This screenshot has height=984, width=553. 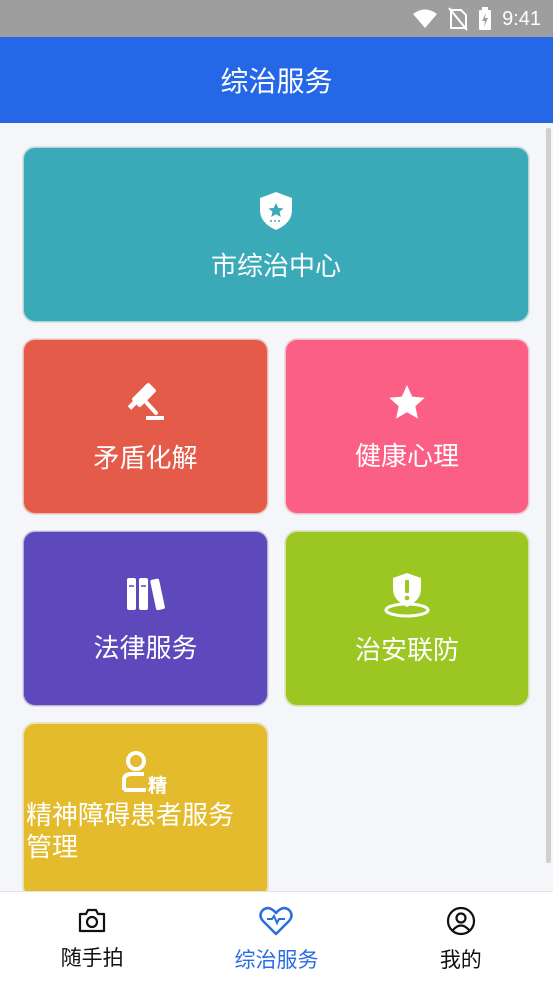 I want to click on nav-mine: 我的, so click(x=461, y=938).